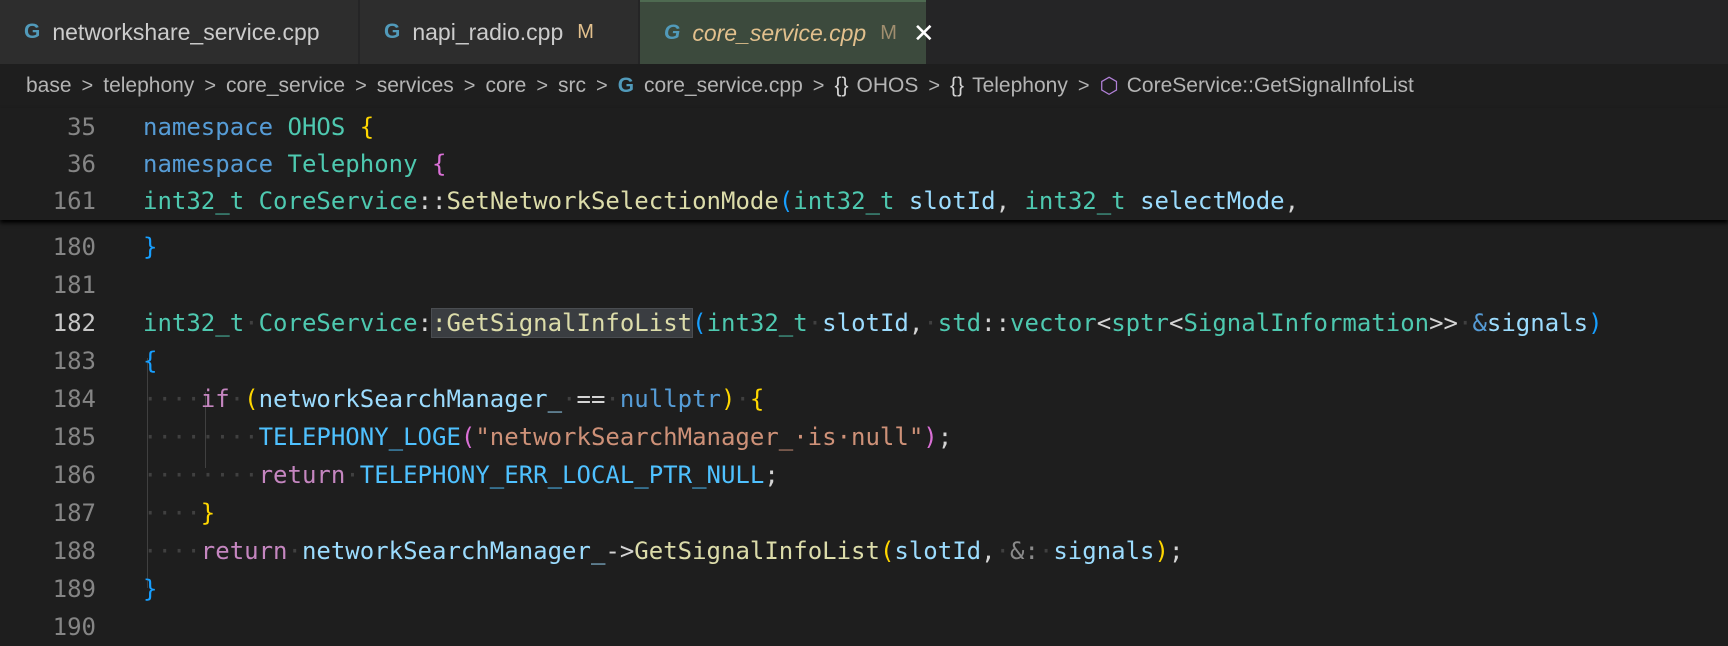 The image size is (1728, 646). What do you see at coordinates (864, 127) in the screenshot?
I see `sticky-line: 35 namespace OHOS {` at bounding box center [864, 127].